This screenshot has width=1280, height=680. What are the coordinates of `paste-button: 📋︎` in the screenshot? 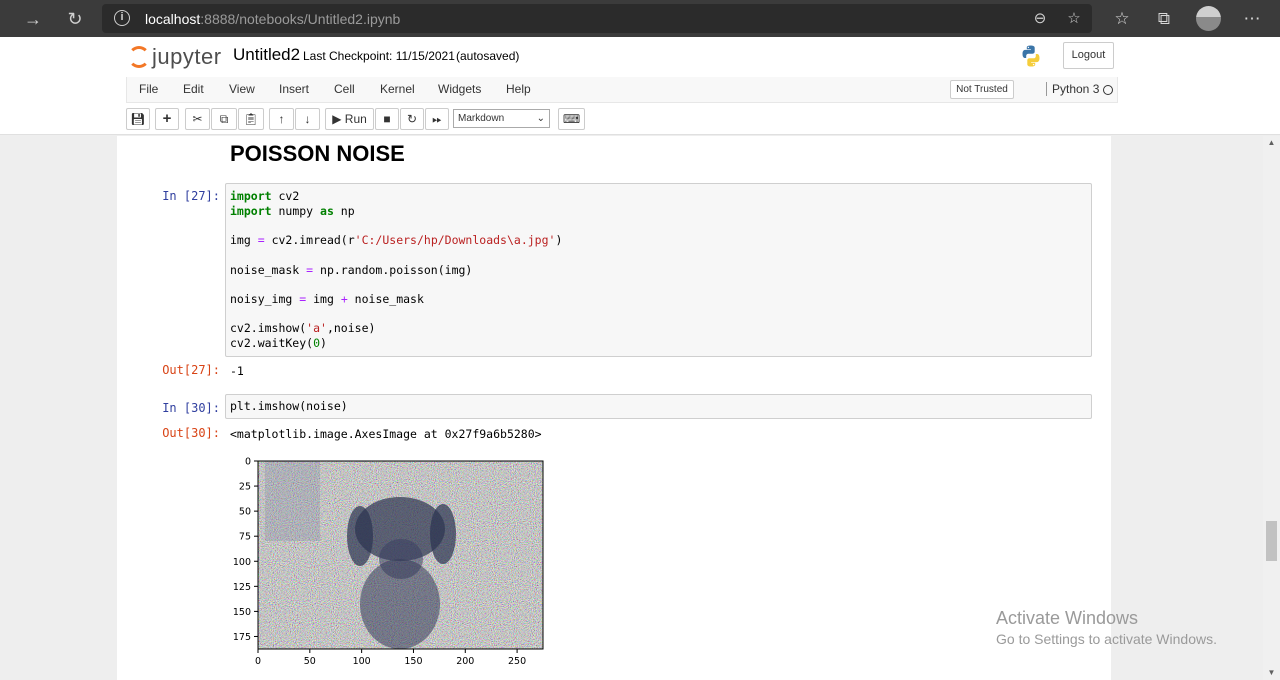 It's located at (251, 119).